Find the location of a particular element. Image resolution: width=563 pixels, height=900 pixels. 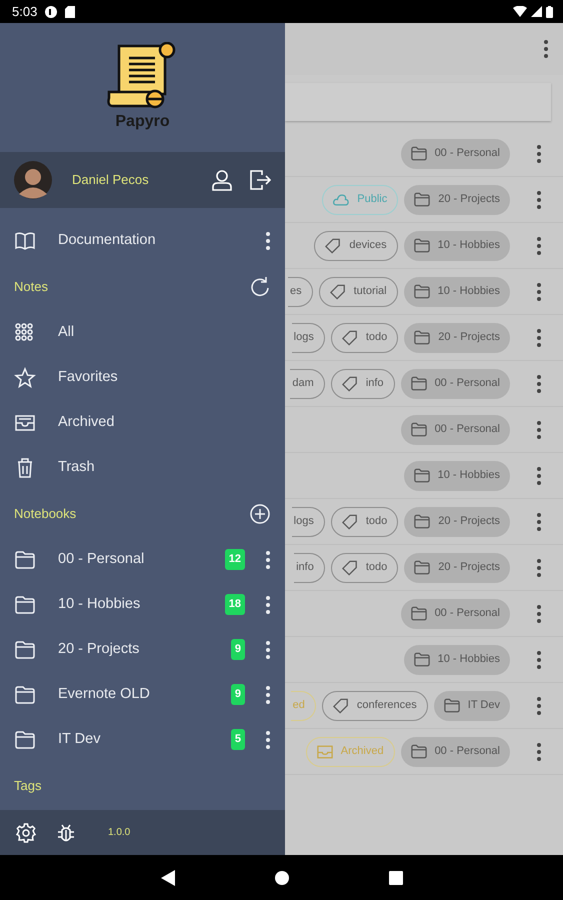

cloud-icon is located at coordinates (341, 200).